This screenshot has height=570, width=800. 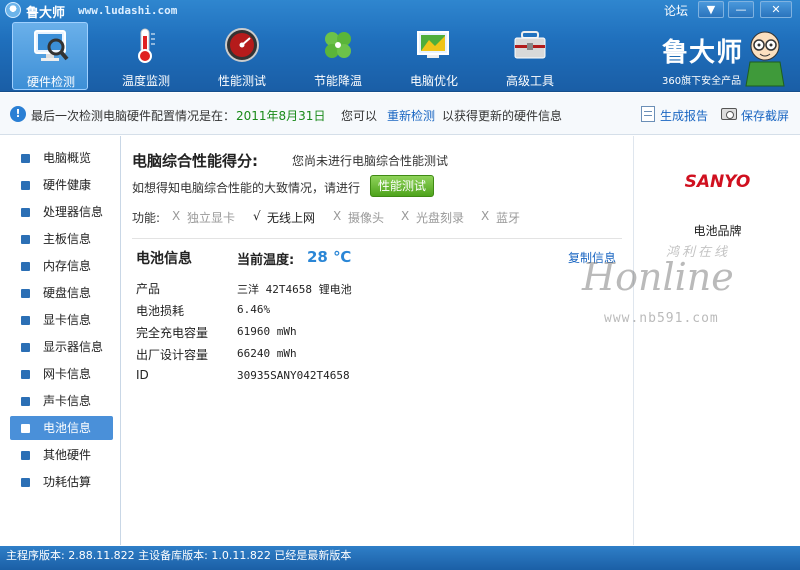 What do you see at coordinates (676, 10) in the screenshot?
I see `forum-link: 论坛` at bounding box center [676, 10].